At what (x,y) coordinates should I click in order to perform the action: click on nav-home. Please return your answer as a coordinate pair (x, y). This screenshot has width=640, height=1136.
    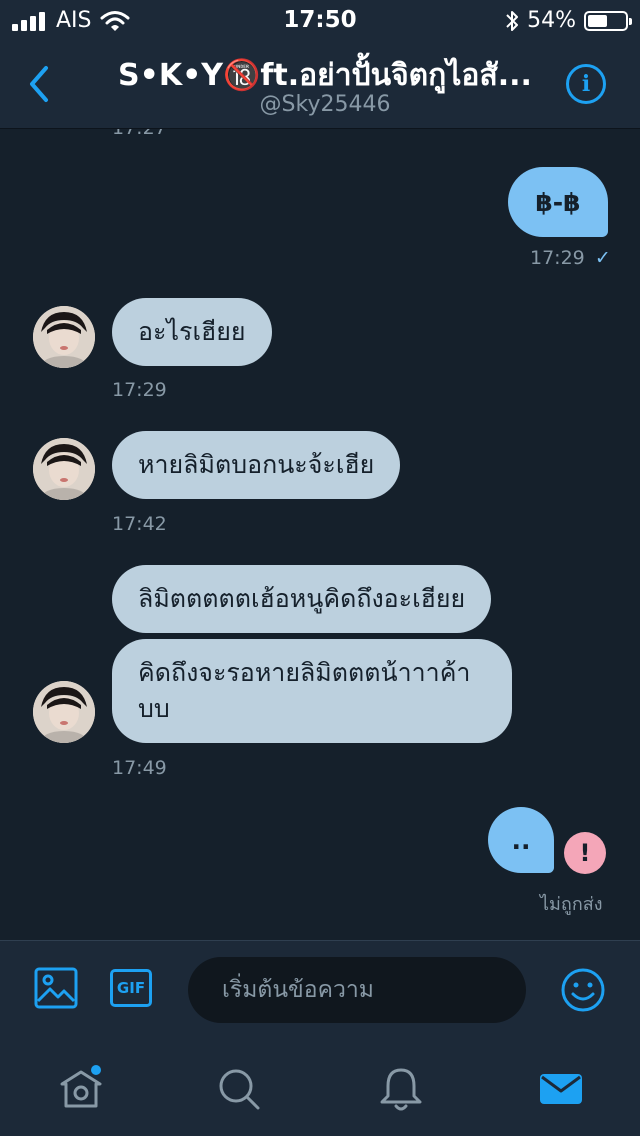
    Looking at the image, I should click on (81, 1089).